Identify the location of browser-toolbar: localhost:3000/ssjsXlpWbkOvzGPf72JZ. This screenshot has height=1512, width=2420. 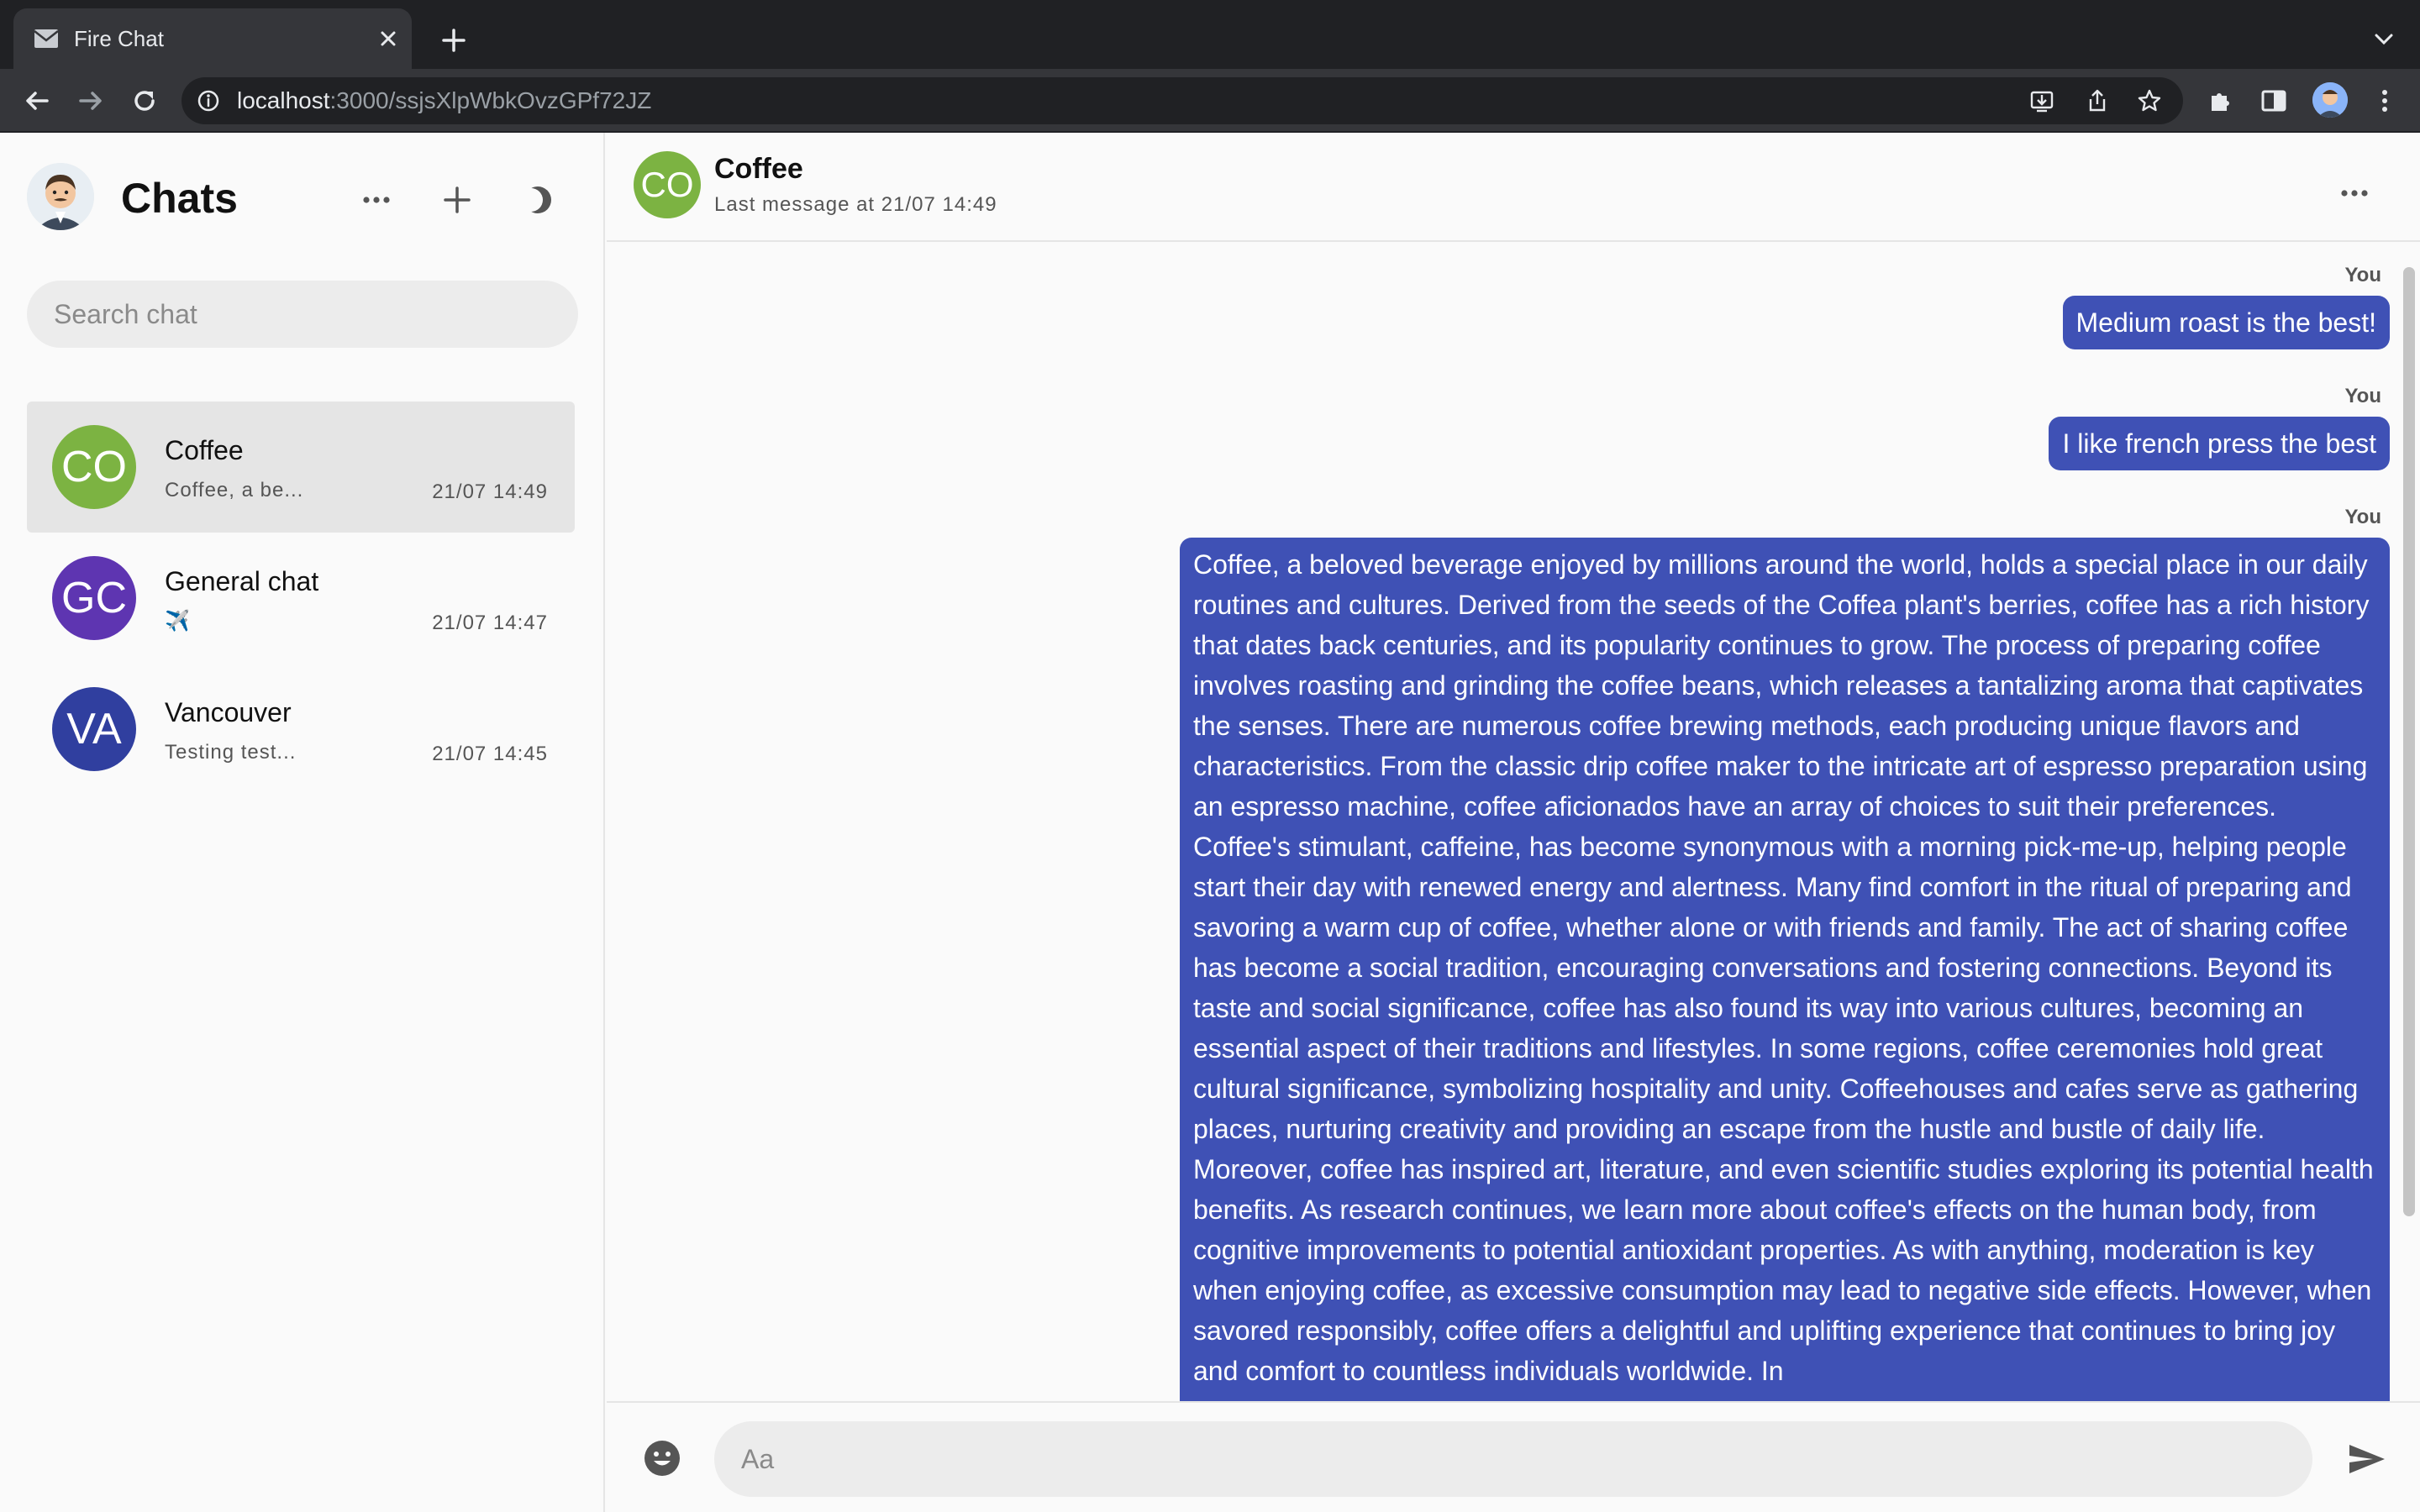
(1210, 101).